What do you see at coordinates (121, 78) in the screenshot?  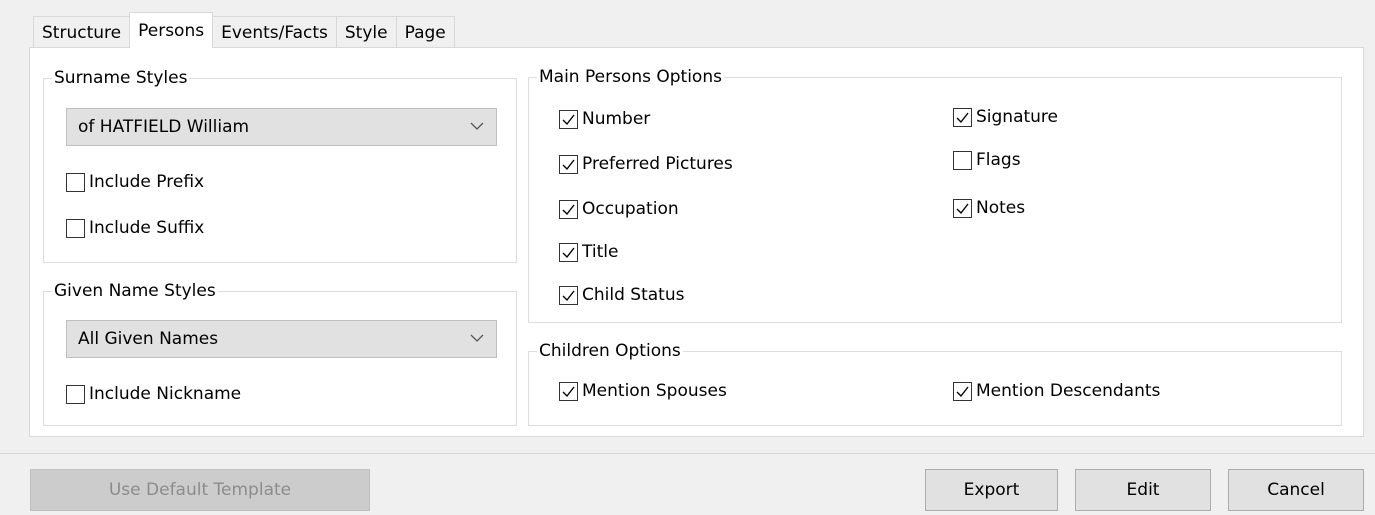 I see `surname-styles-title: Surname Styles` at bounding box center [121, 78].